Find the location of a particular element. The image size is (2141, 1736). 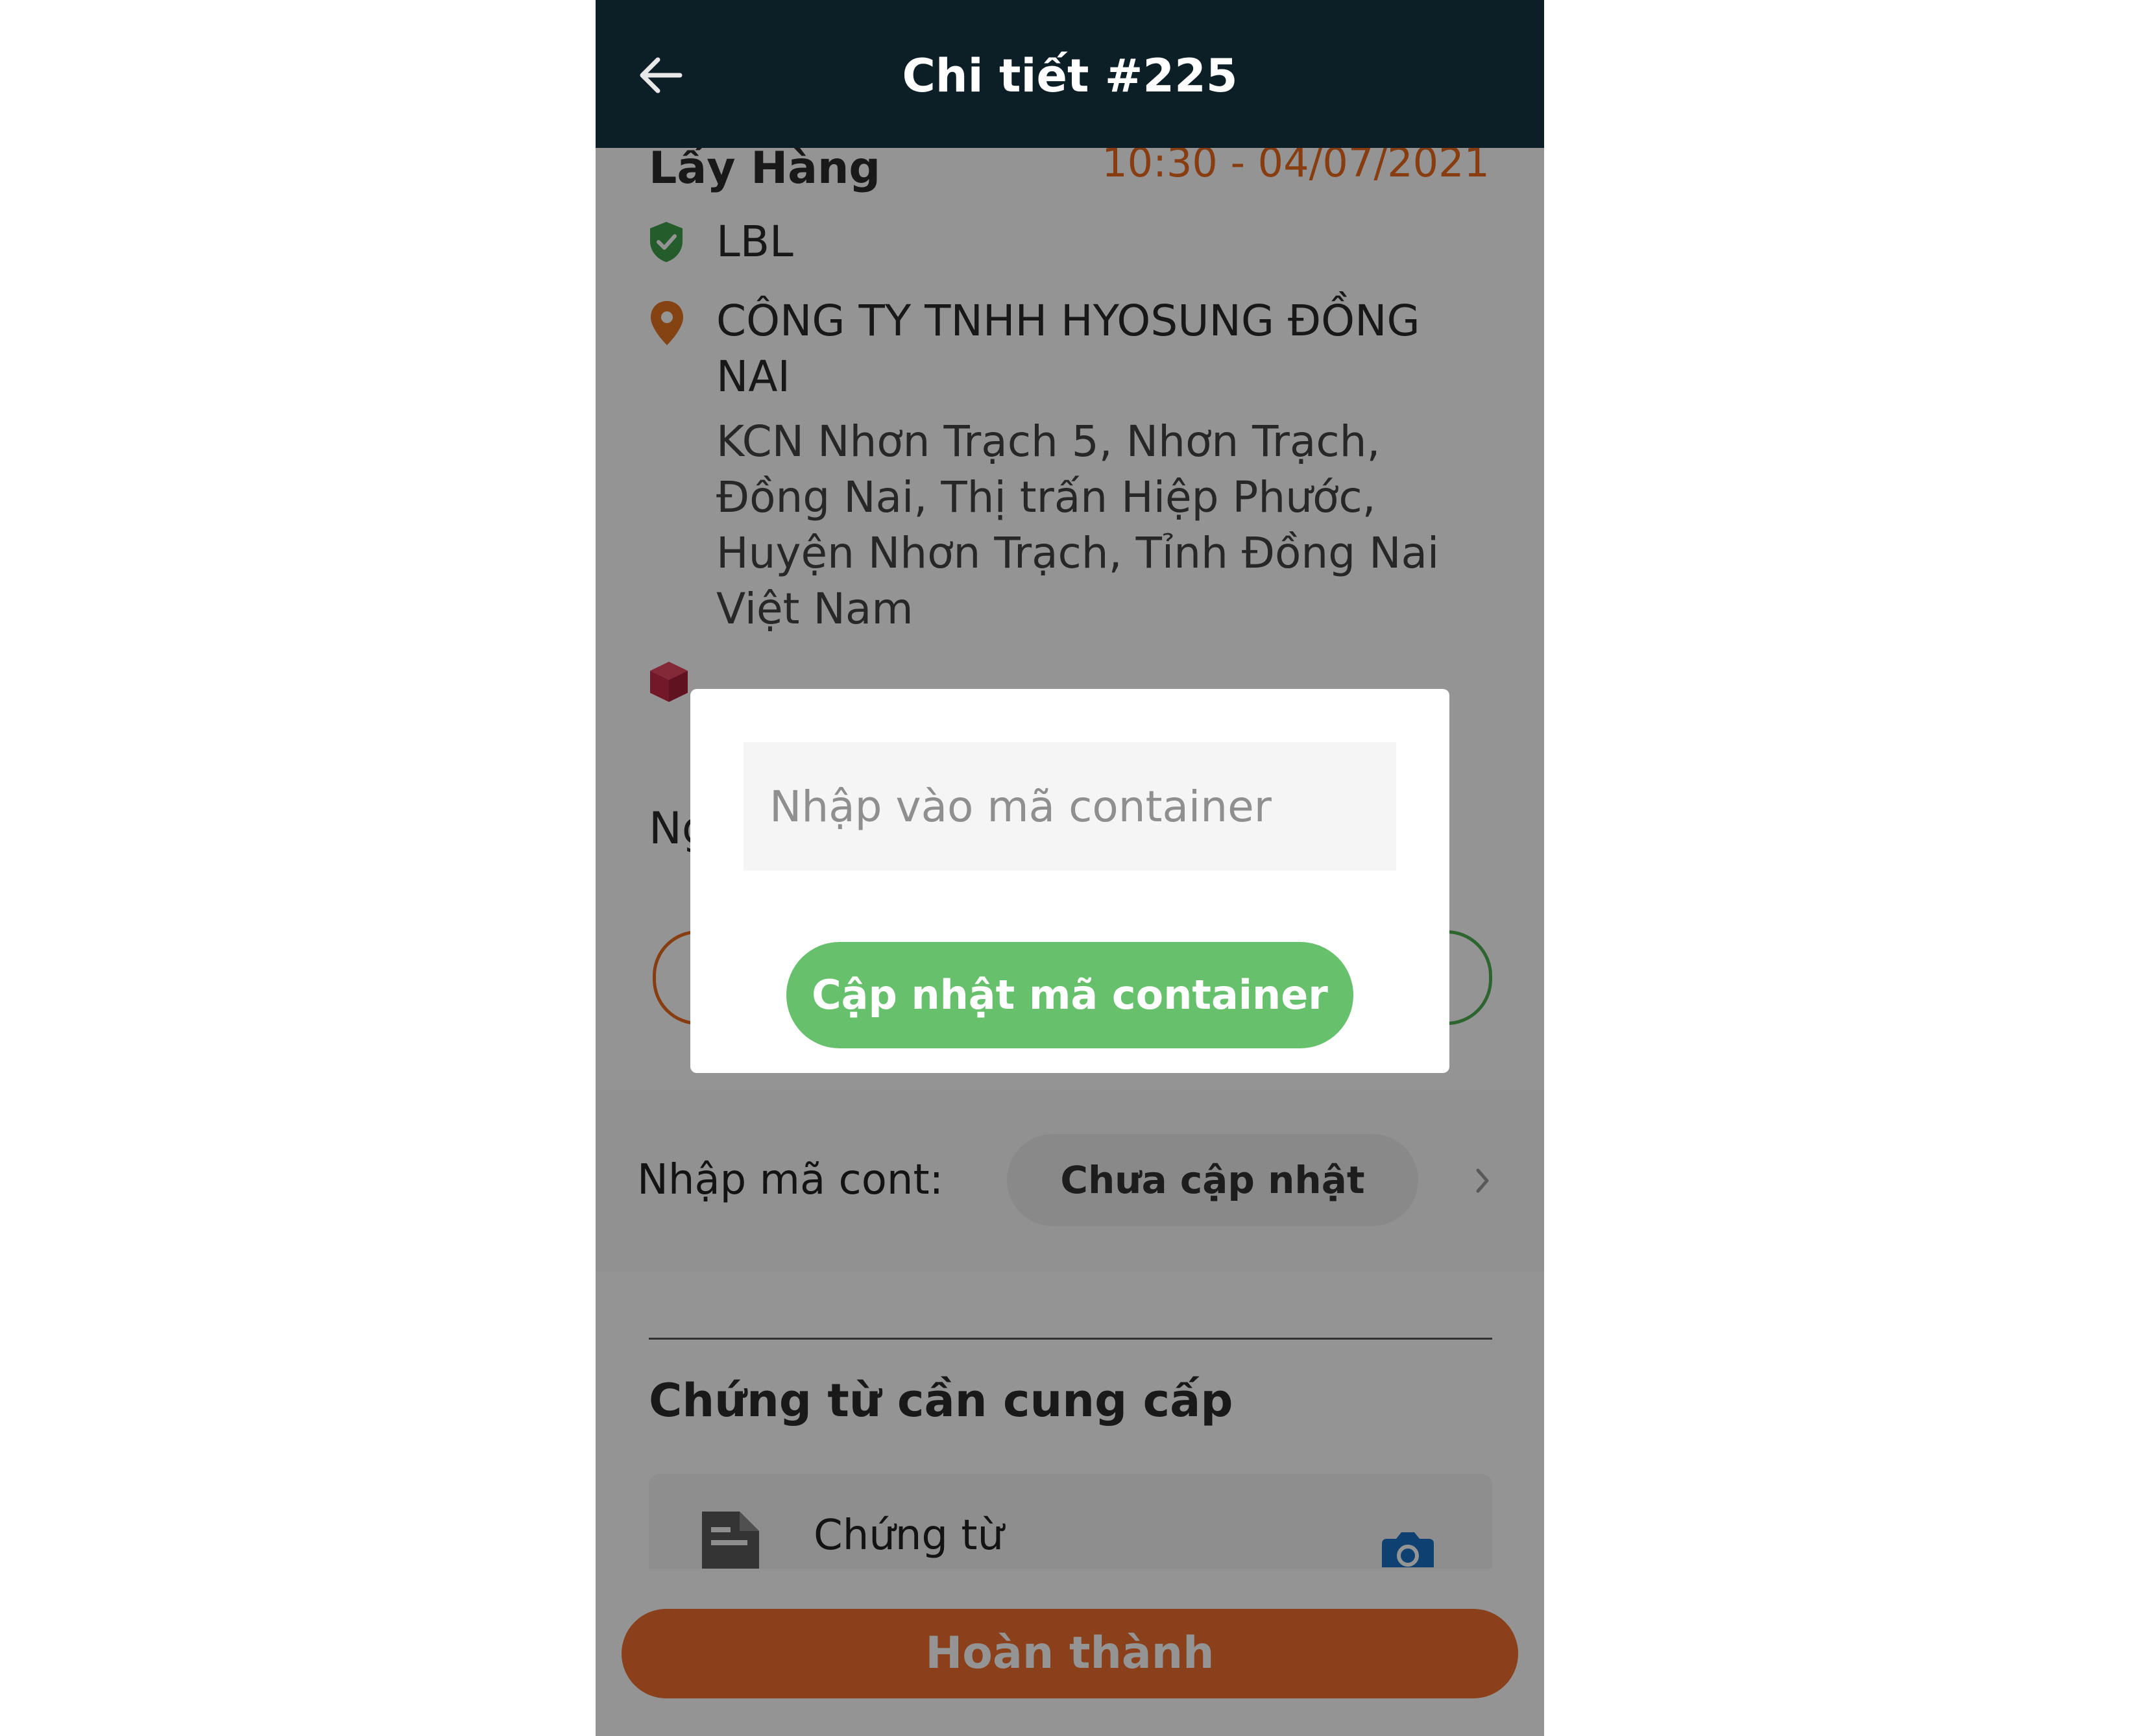

app-header: Chi tiết #225 is located at coordinates (1070, 74).